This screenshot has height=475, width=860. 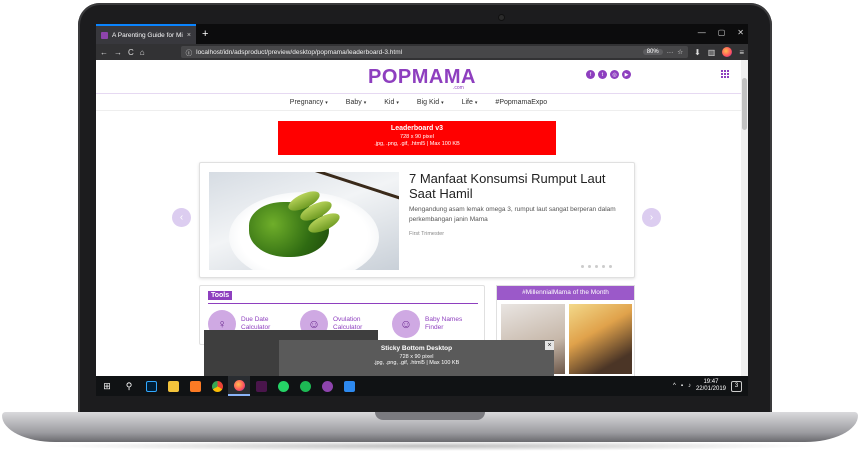 What do you see at coordinates (151, 386) in the screenshot?
I see `photoshop-icon` at bounding box center [151, 386].